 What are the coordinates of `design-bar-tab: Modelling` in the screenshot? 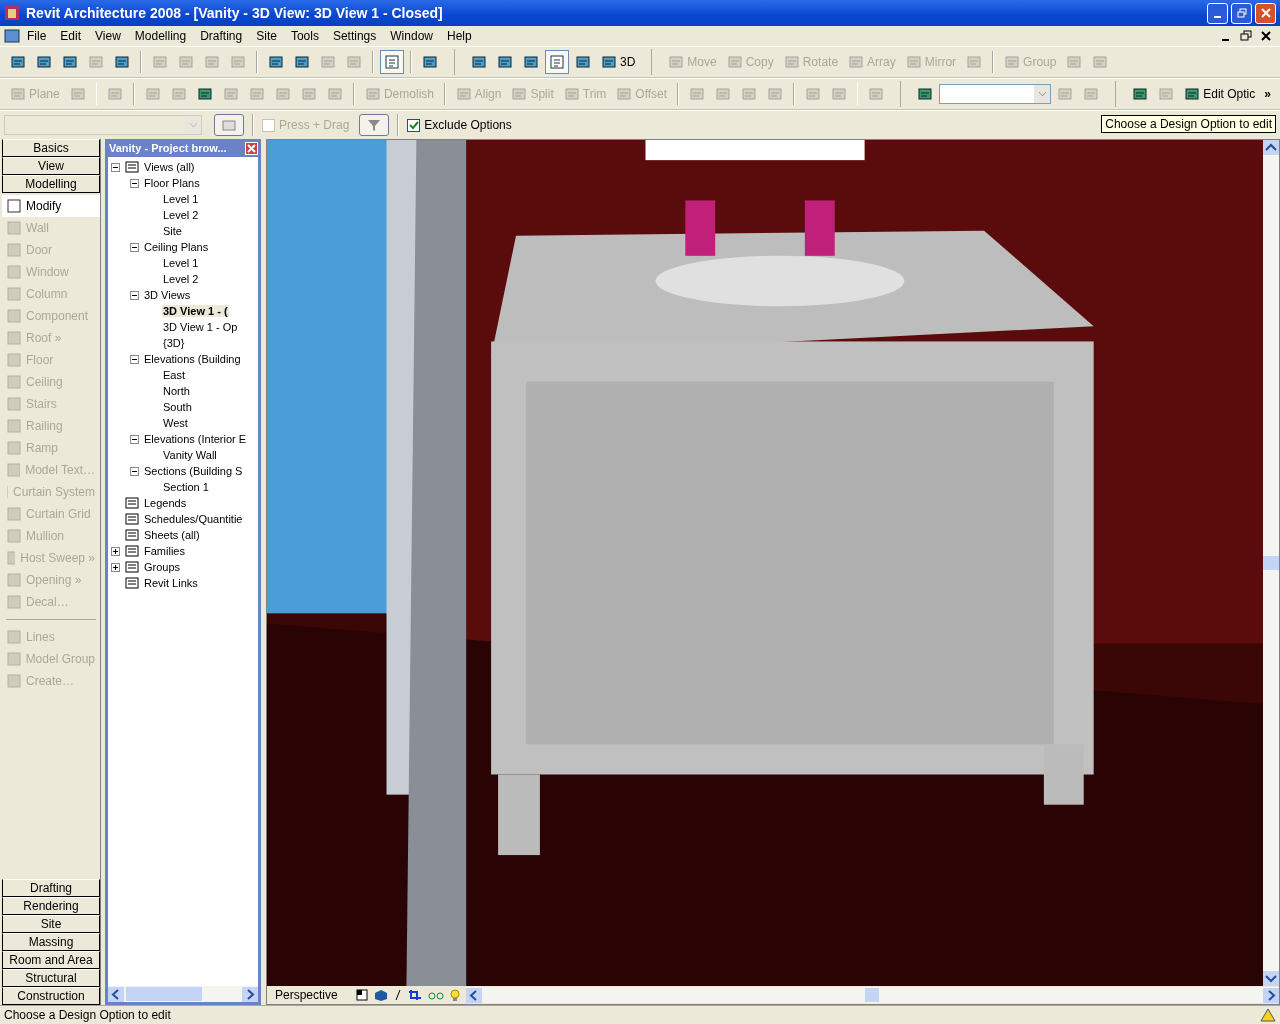 It's located at (51, 184).